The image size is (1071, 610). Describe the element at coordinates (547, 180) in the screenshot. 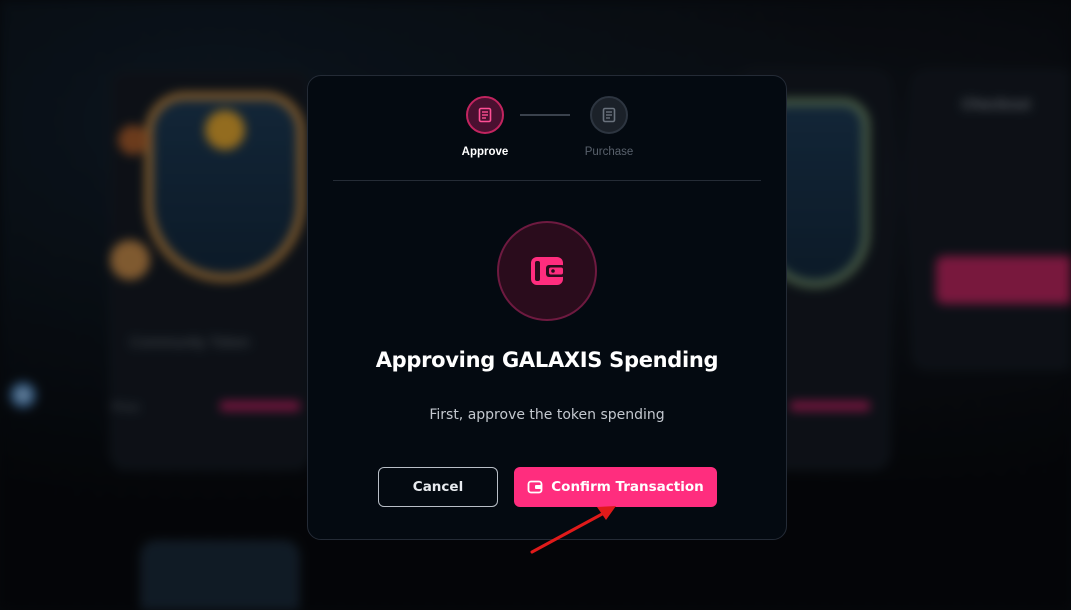

I see `modal-divider` at that location.